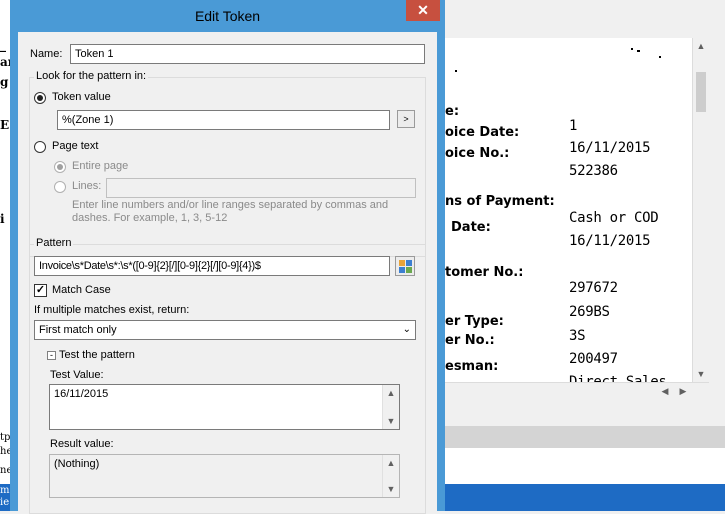 Image resolution: width=725 pixels, height=514 pixels. What do you see at coordinates (81, 394) in the screenshot?
I see `test-value-text: 16/11/2015` at bounding box center [81, 394].